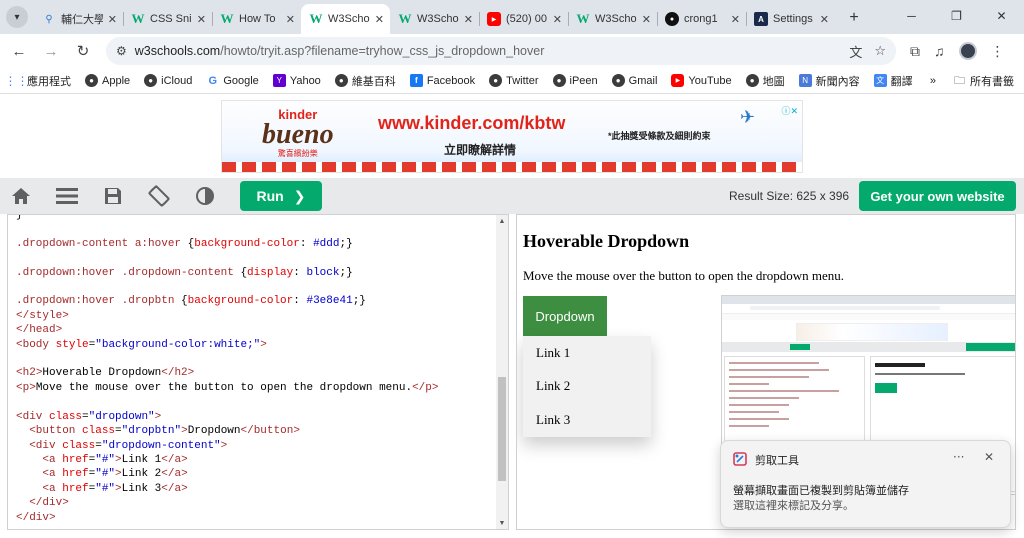  What do you see at coordinates (19, 51) in the screenshot?
I see `back-button: ←` at bounding box center [19, 51].